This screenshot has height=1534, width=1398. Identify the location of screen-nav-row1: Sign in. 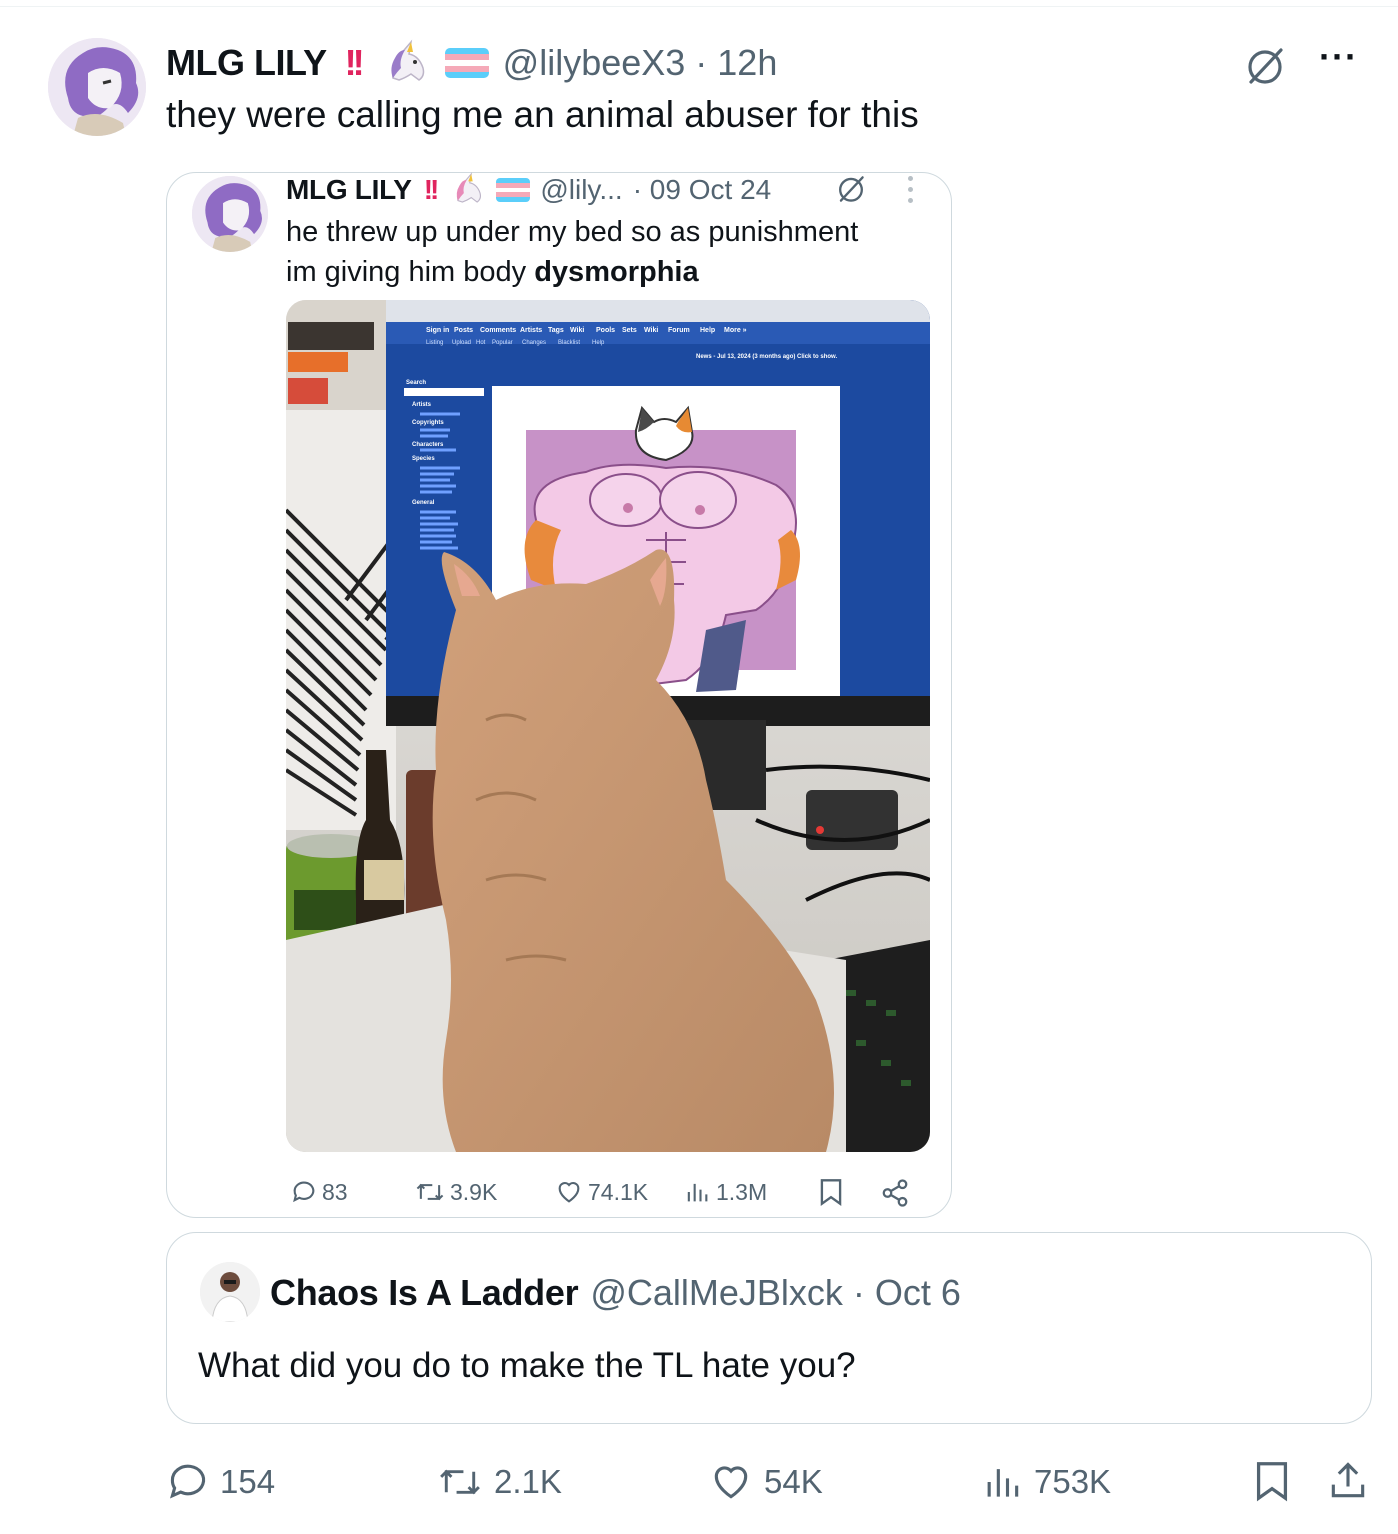
(437, 330).